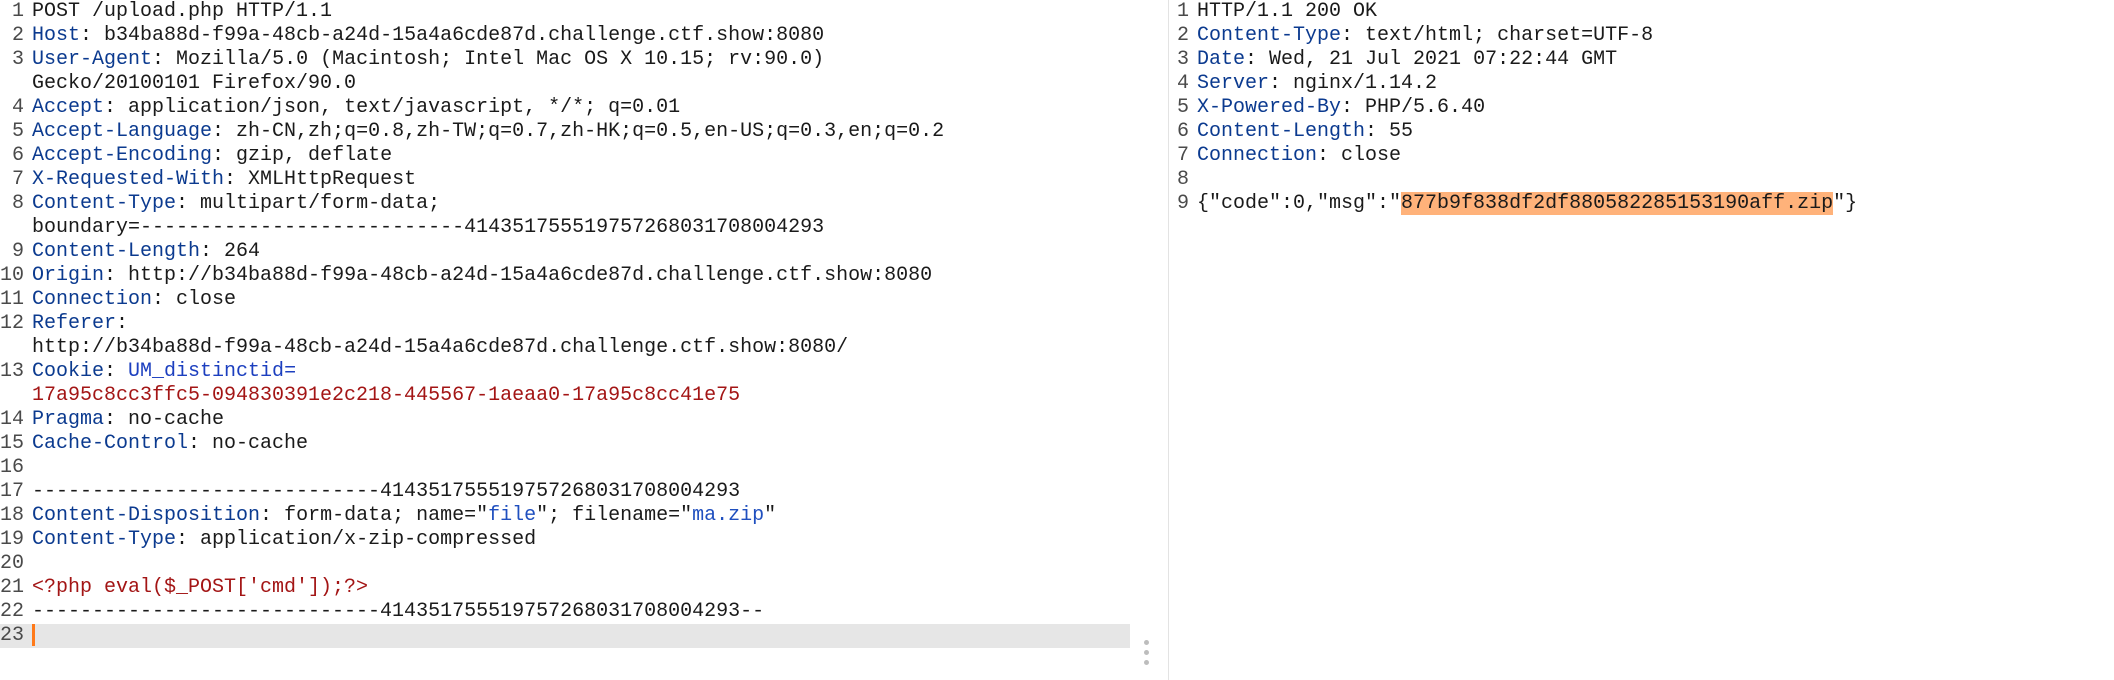 The image size is (2114, 680). What do you see at coordinates (17, 107) in the screenshot?
I see `line-number: 4` at bounding box center [17, 107].